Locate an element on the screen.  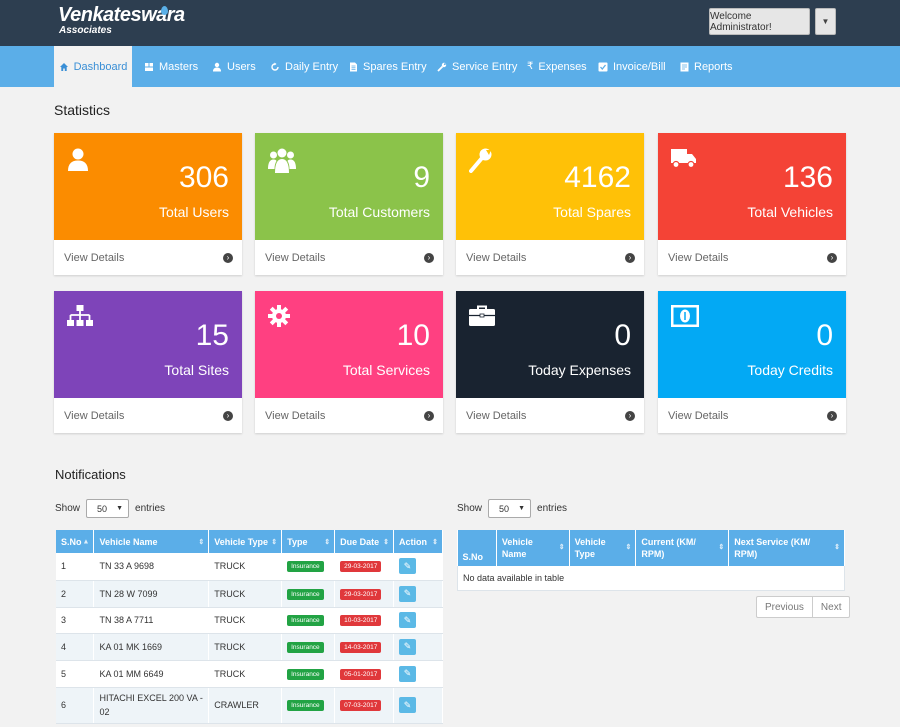
nav-item-daily-entry: Daily Entry is located at coordinates (304, 66).